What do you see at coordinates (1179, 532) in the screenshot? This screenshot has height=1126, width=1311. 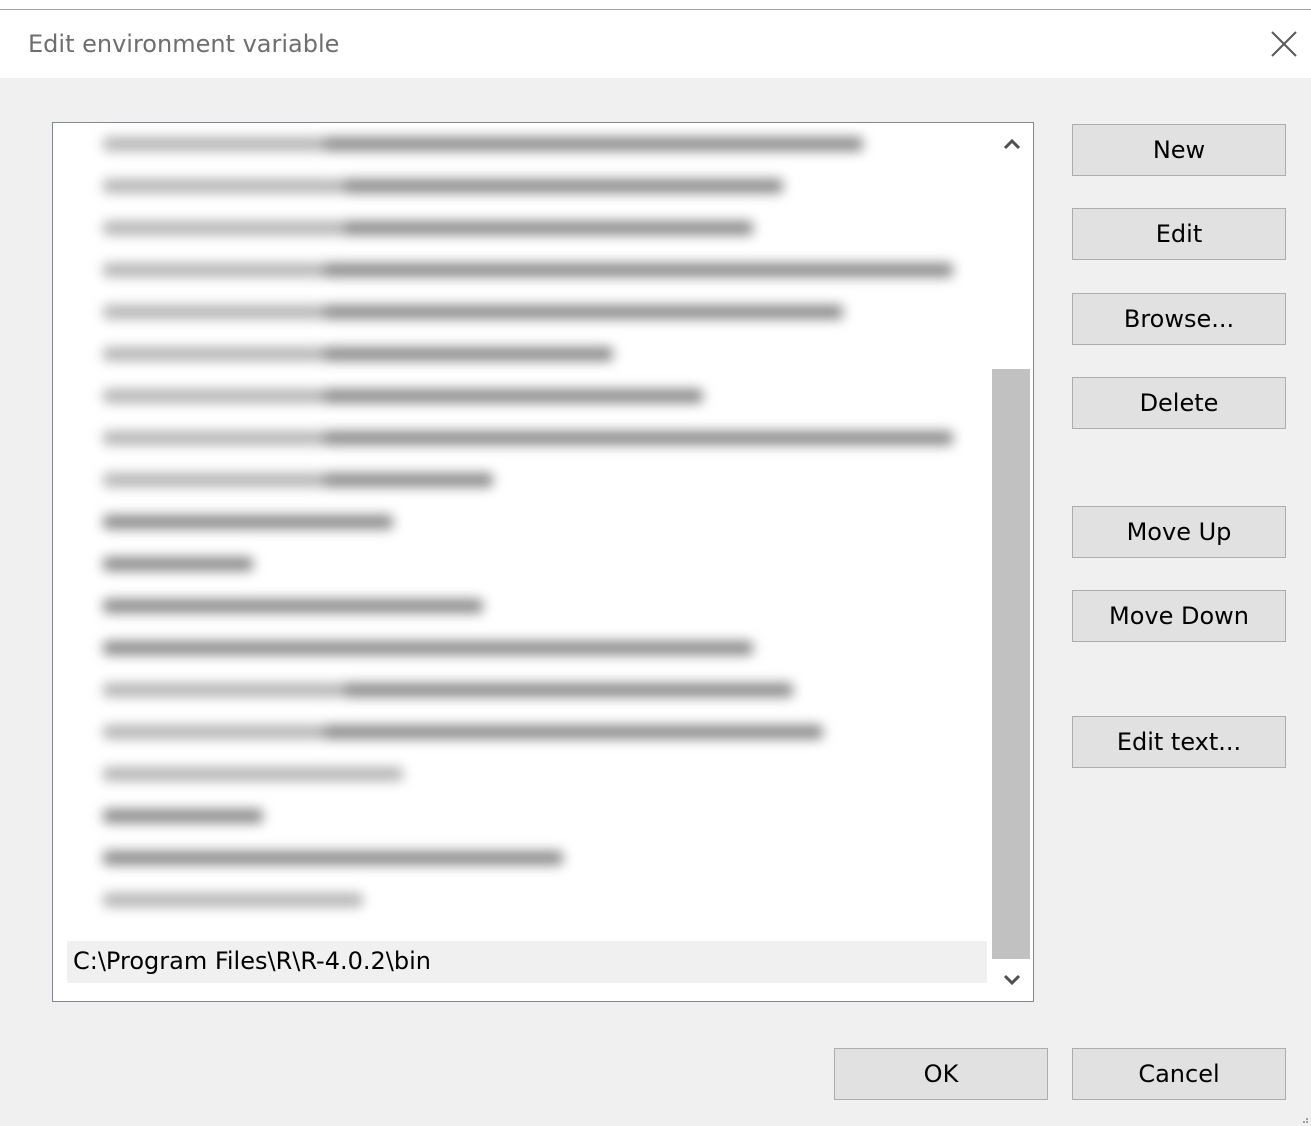 I see `move-up-button: Move Up` at bounding box center [1179, 532].